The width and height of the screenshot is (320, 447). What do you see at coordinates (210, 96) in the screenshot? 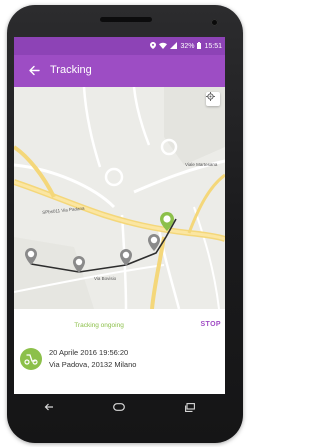
I see `crosshair-icon` at bounding box center [210, 96].